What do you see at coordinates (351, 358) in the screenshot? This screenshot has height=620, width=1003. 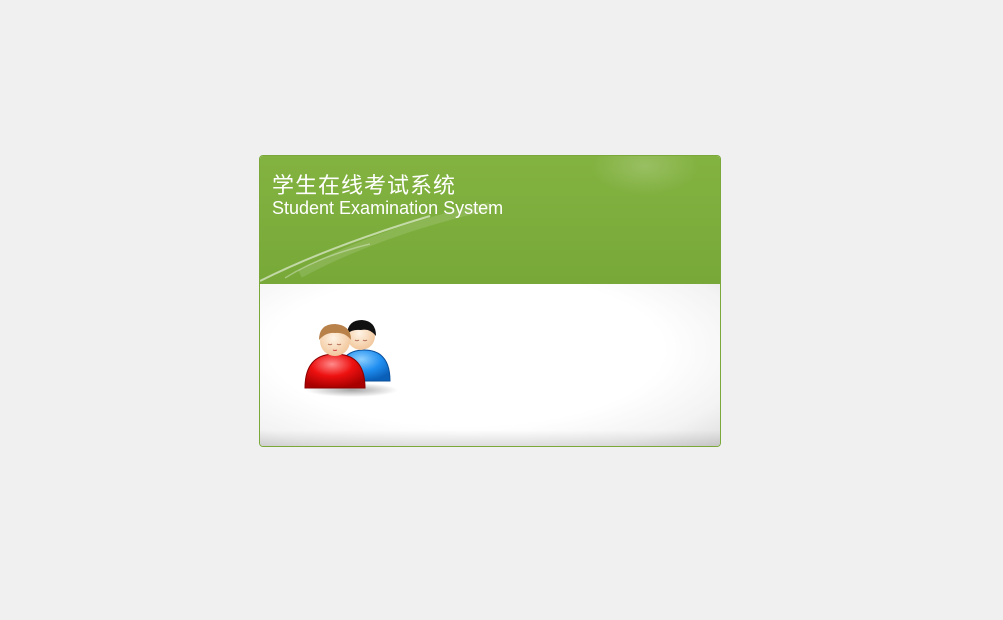 I see `users-icon` at bounding box center [351, 358].